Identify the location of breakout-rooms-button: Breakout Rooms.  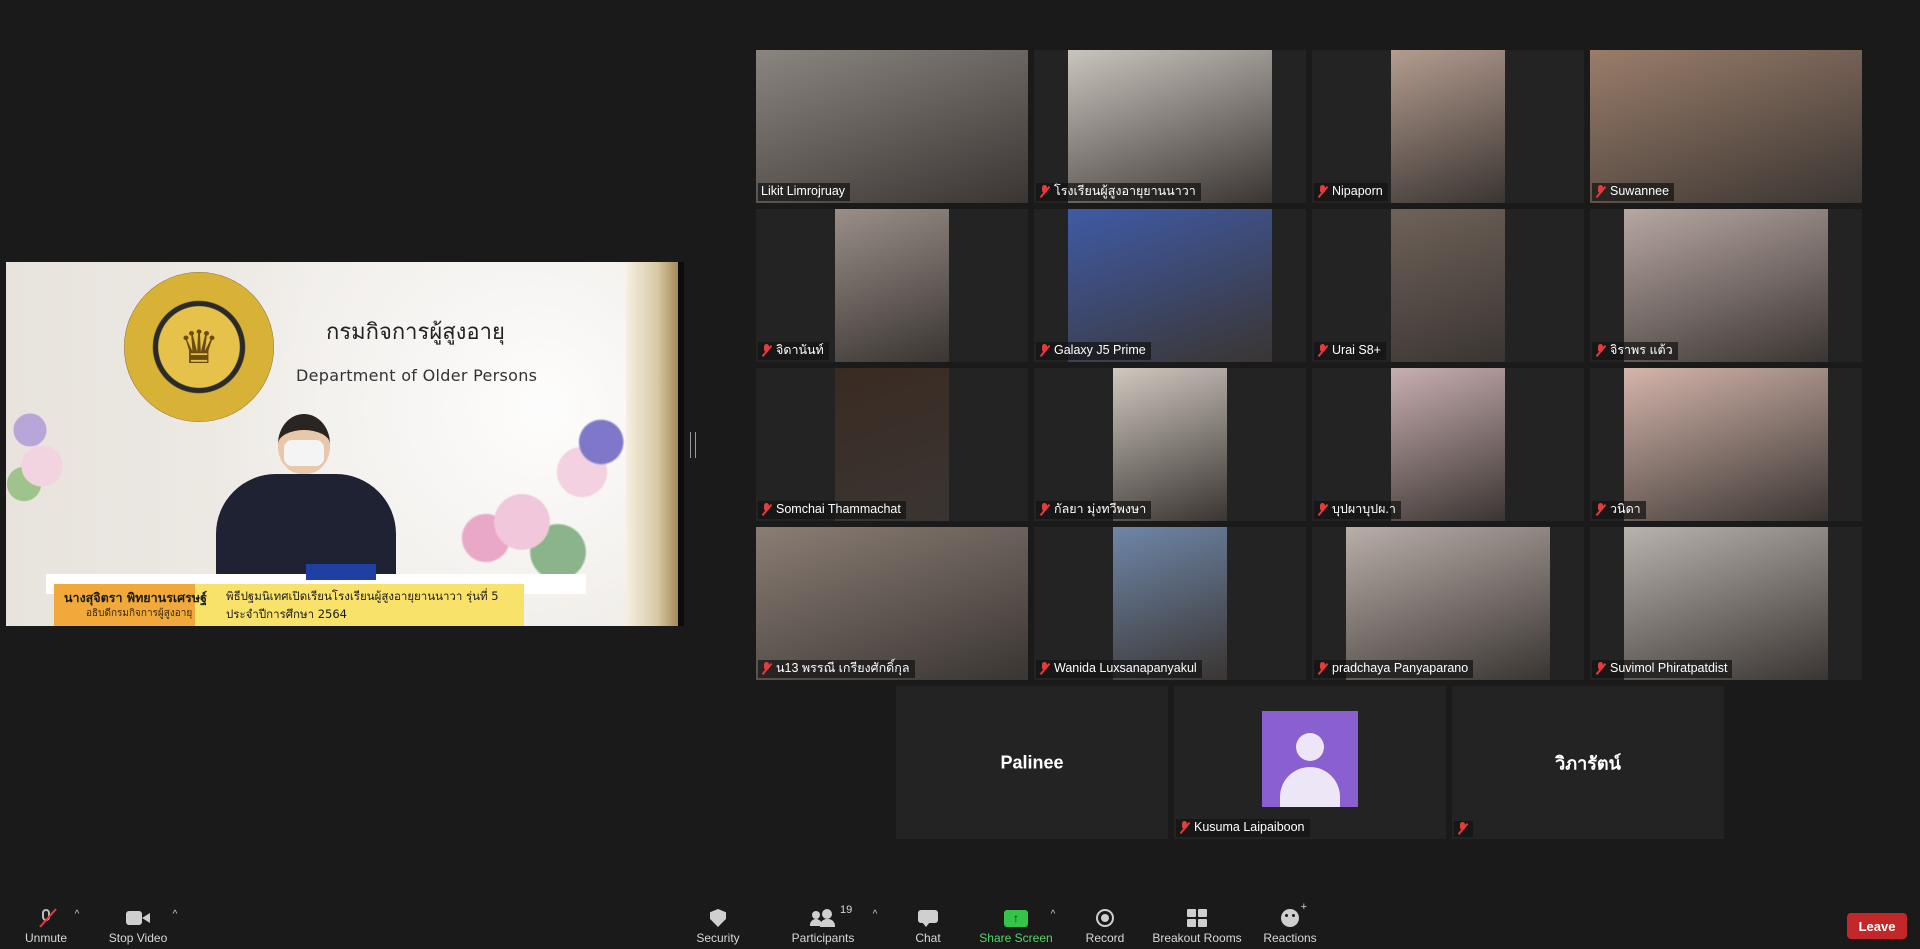
(1197, 924).